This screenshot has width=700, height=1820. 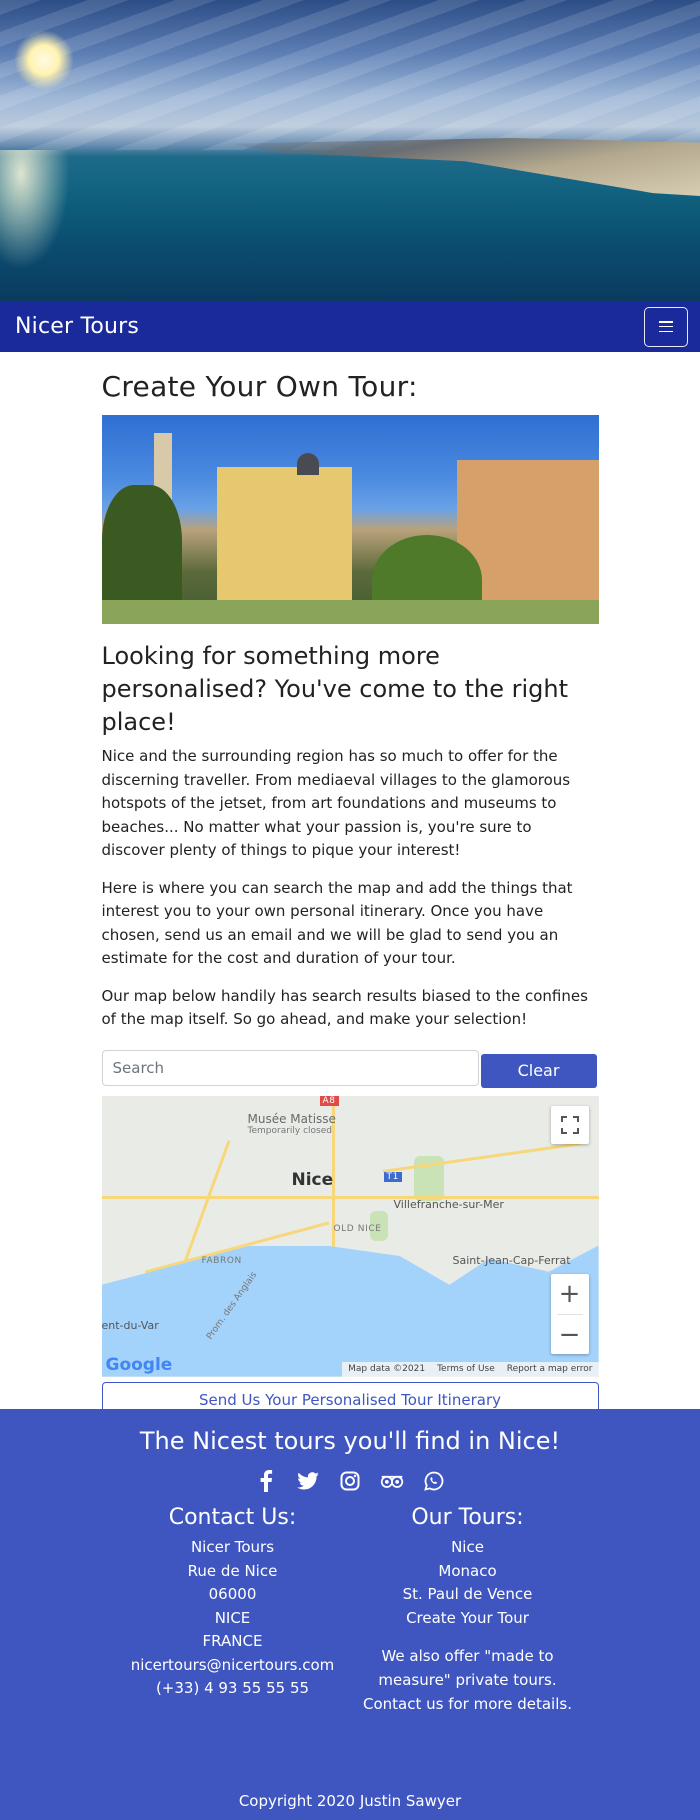 What do you see at coordinates (221, 1260) in the screenshot?
I see `map-label-fabron: FABRON` at bounding box center [221, 1260].